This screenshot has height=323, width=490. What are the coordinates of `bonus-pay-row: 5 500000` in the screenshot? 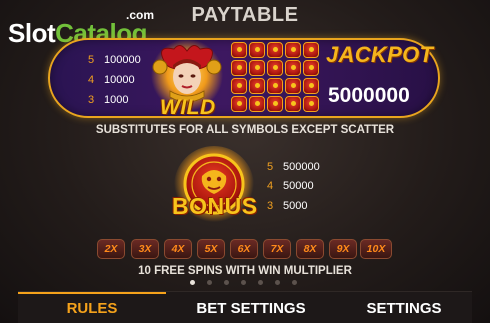 It's located at (293, 167).